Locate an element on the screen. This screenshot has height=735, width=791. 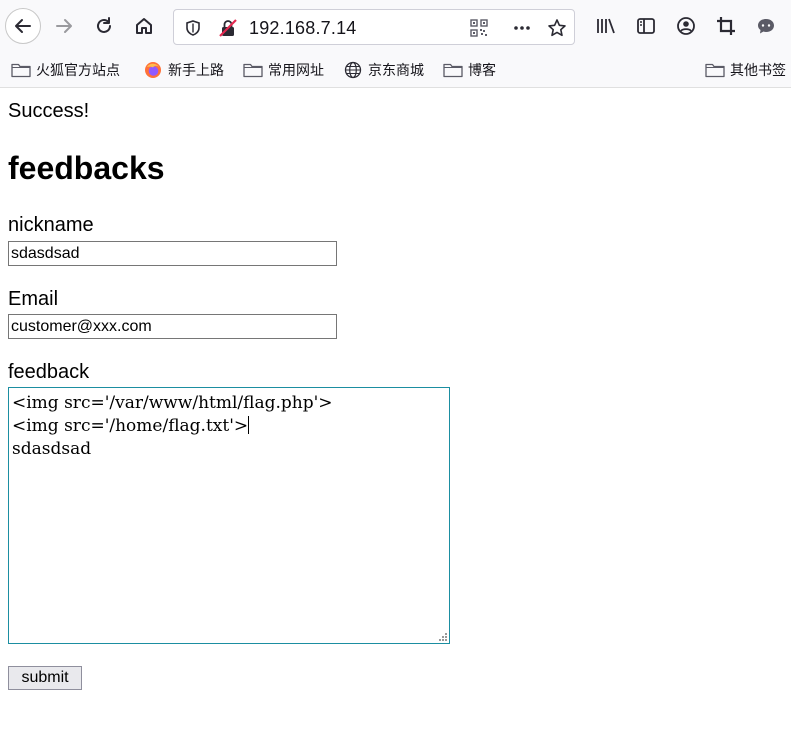
account-button is located at coordinates (686, 26).